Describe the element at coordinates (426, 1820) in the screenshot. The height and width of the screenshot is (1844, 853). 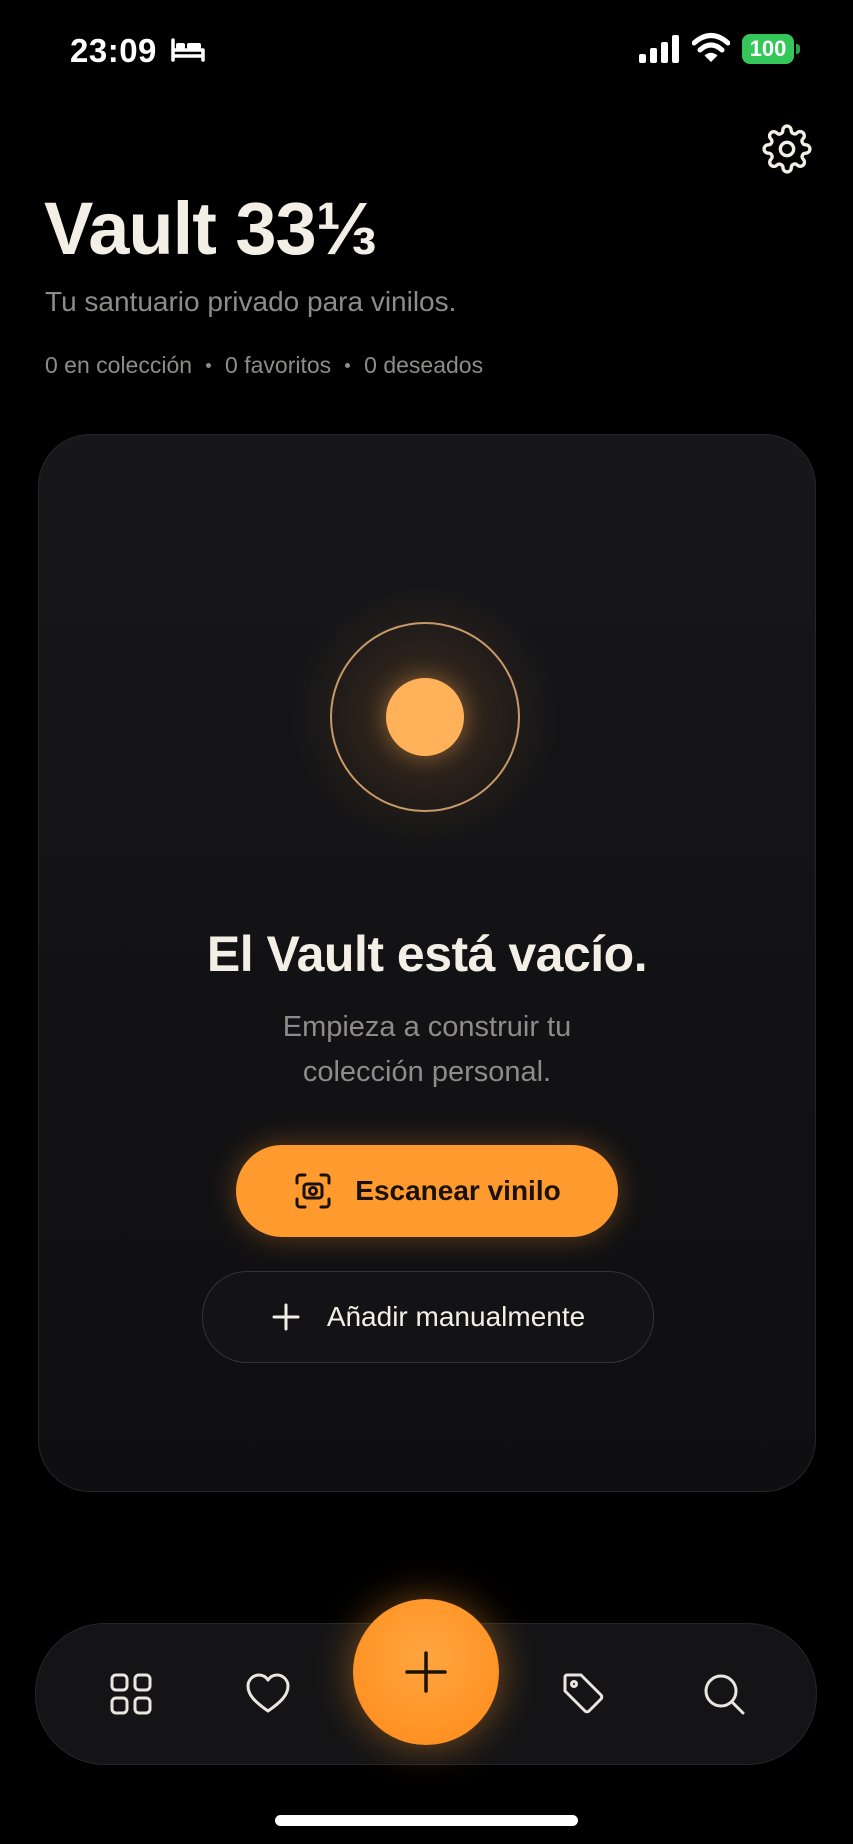
I see `home-indicator` at that location.